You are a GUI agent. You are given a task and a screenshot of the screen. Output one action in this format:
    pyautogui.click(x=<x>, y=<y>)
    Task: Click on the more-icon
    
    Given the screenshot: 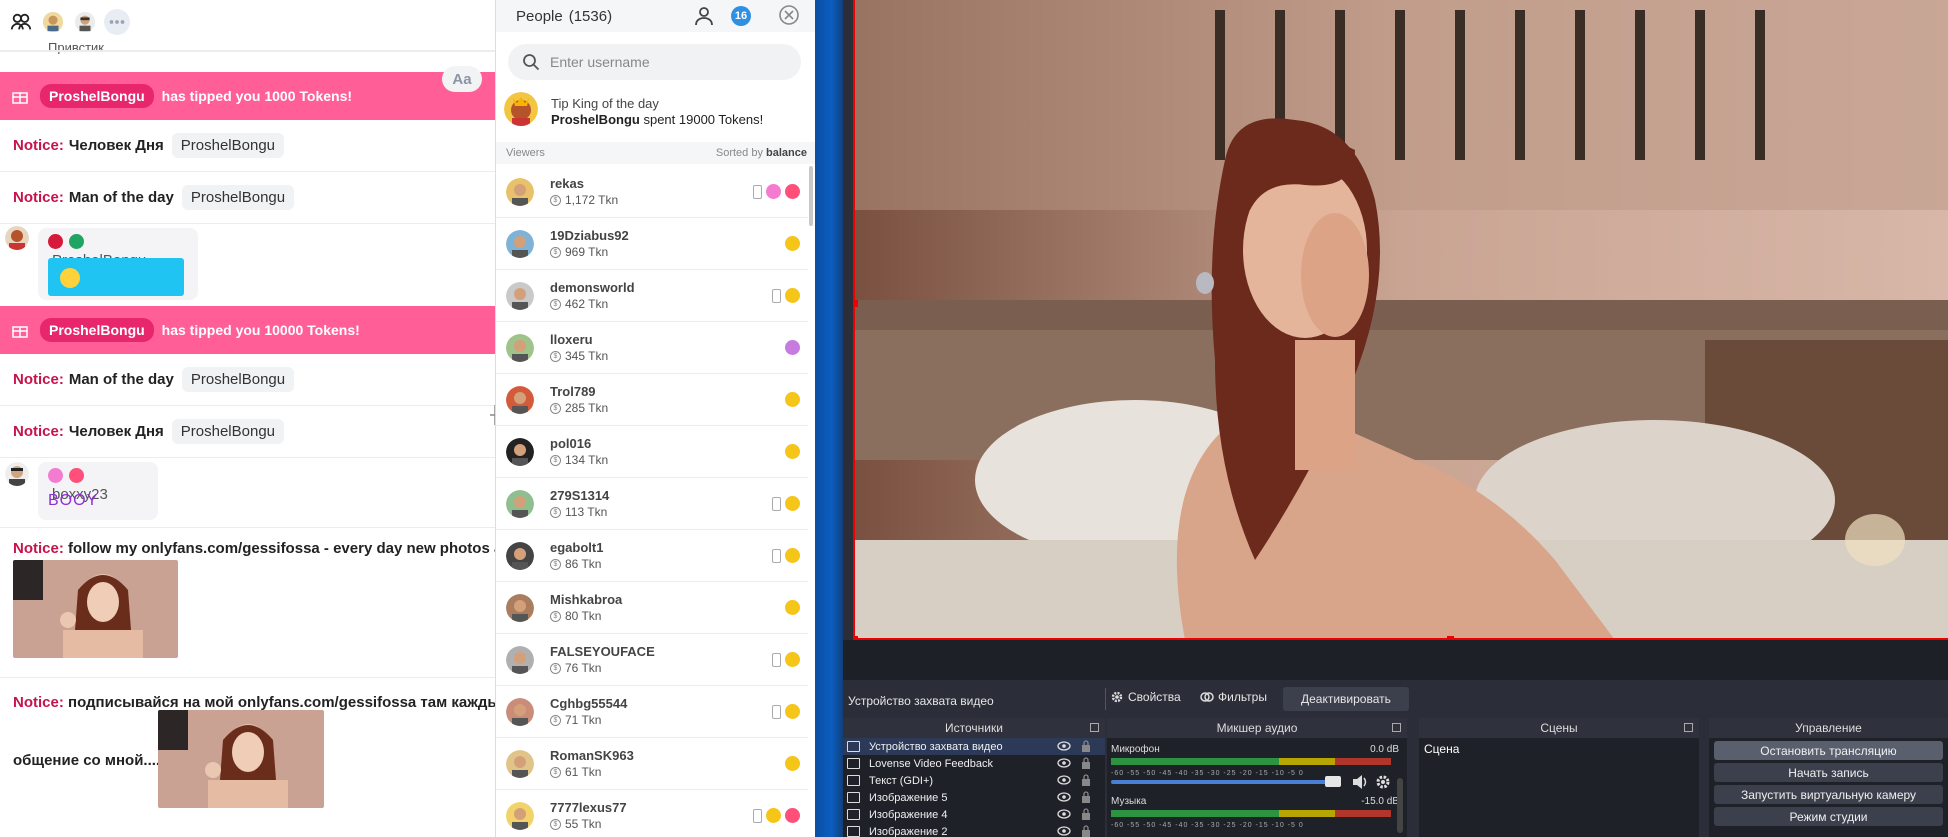 What is the action you would take?
    pyautogui.click(x=117, y=22)
    